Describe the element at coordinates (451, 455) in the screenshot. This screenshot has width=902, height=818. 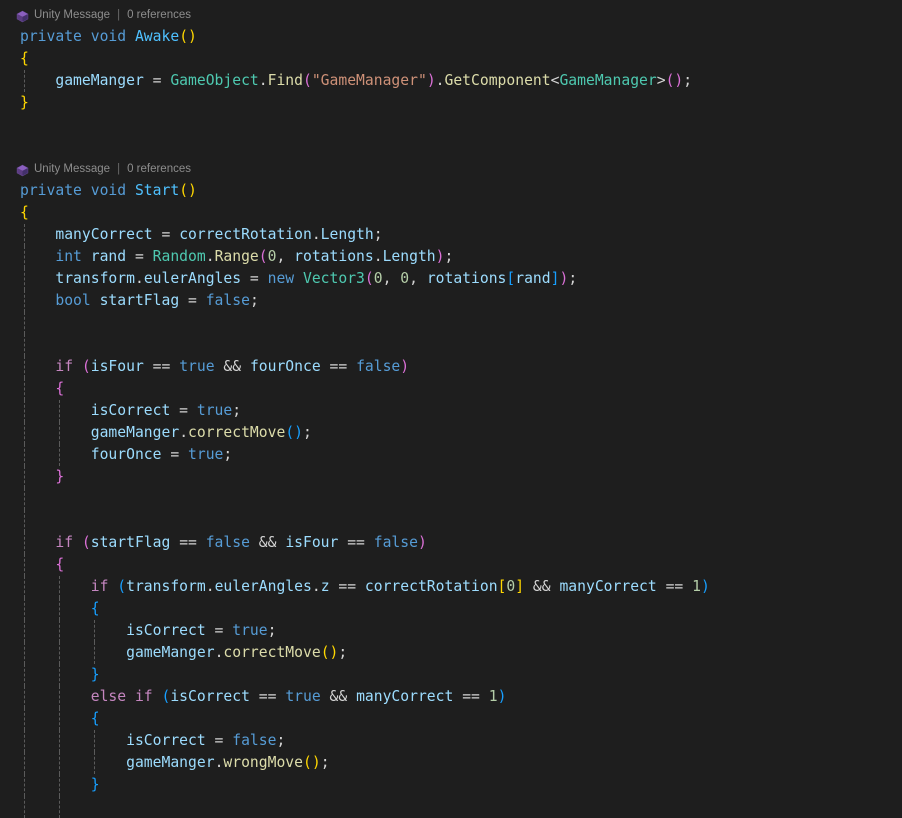
I see `code-line-set-four-once: fourOnce = true;` at that location.